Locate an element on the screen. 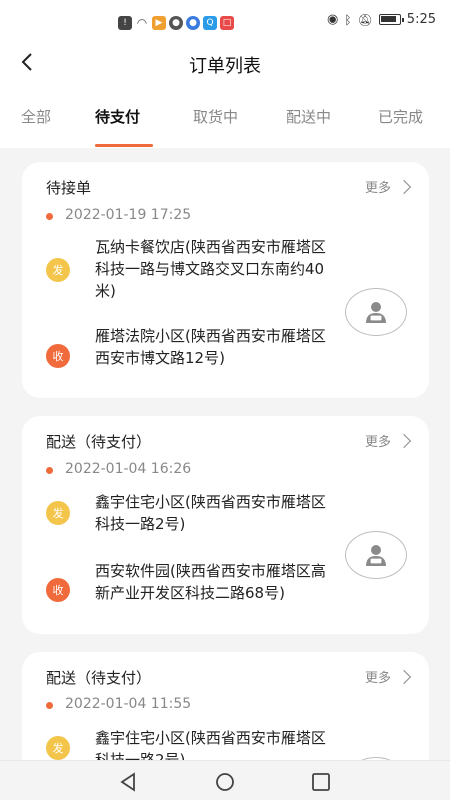  send-address: 瓦纳卡餐饮店(陕西省西安市雁塔区科技一路与博文路交叉口东南约40米) is located at coordinates (210, 269).